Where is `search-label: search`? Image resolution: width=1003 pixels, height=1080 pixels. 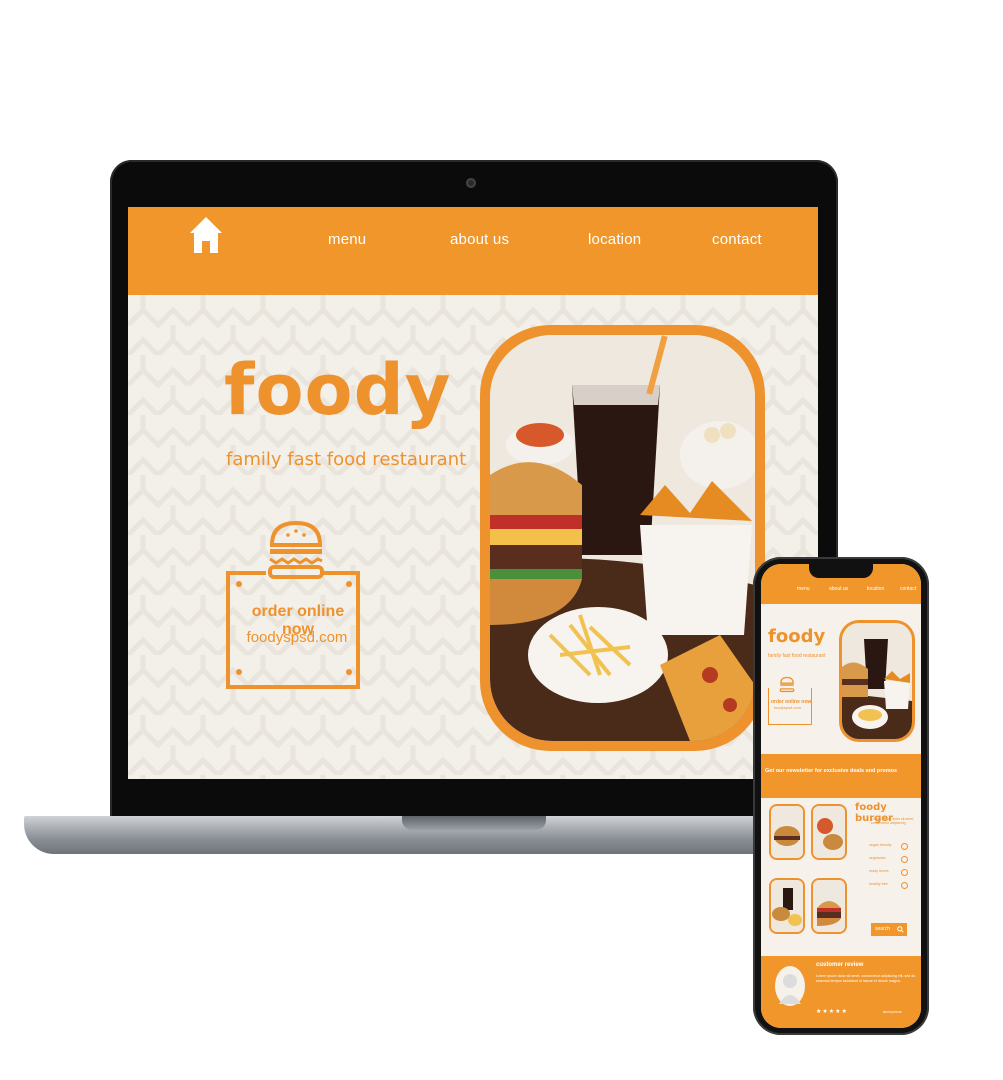
search-label: search is located at coordinates (883, 929).